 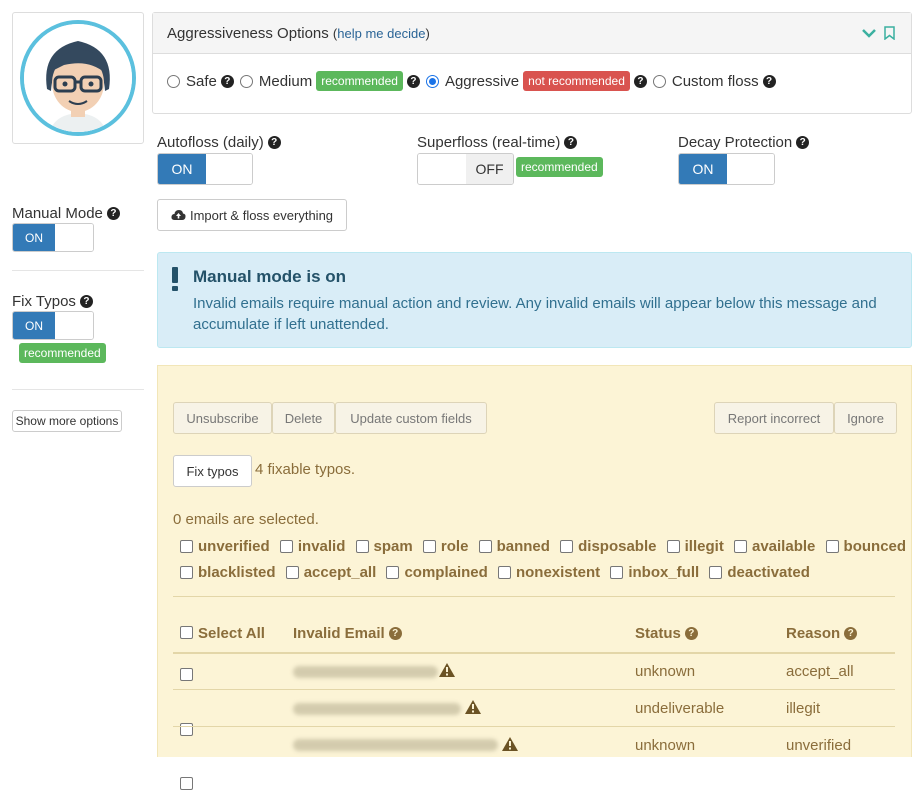 I want to click on selected-count: 0 emails are selected., so click(x=246, y=519).